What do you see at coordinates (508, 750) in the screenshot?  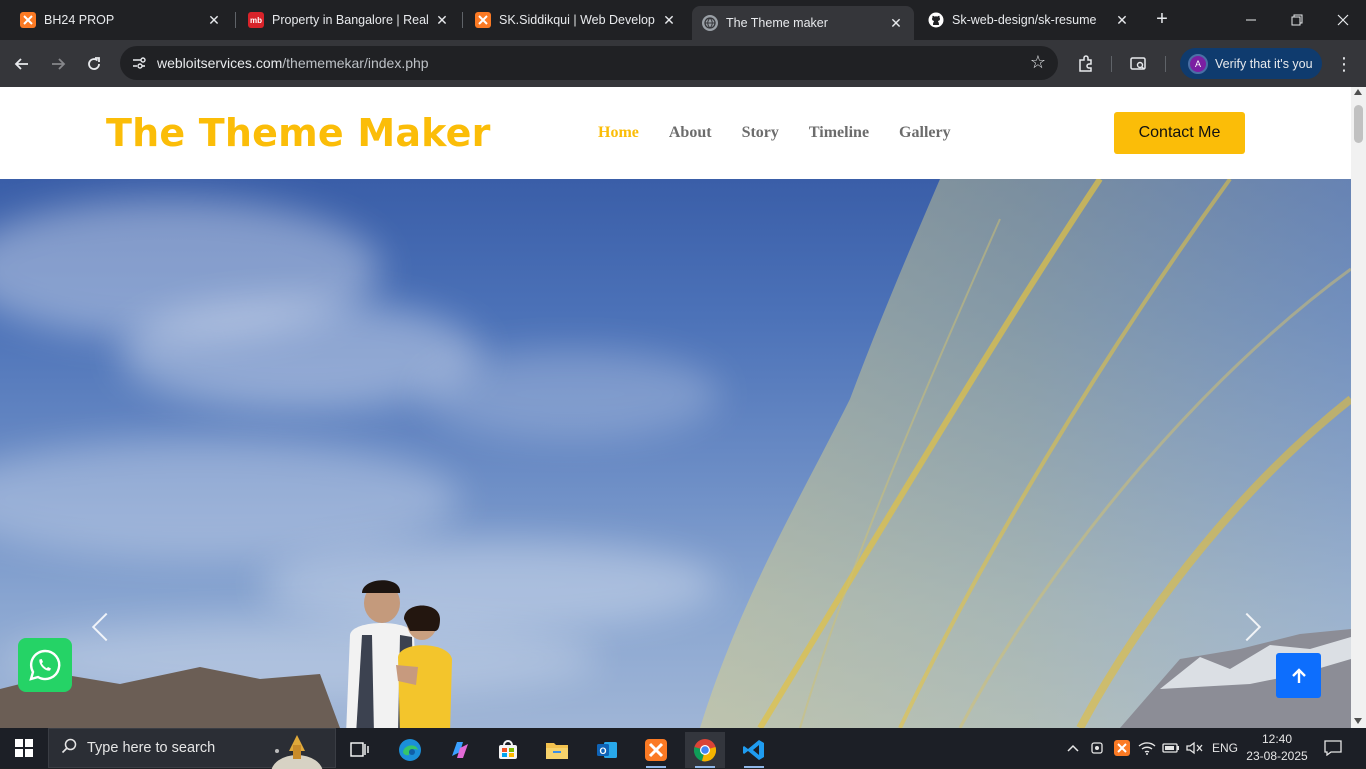 I see `store-icon` at bounding box center [508, 750].